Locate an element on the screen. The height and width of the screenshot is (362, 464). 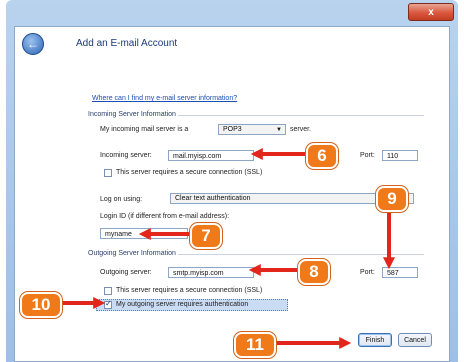
callout-8: 8 is located at coordinates (314, 272).